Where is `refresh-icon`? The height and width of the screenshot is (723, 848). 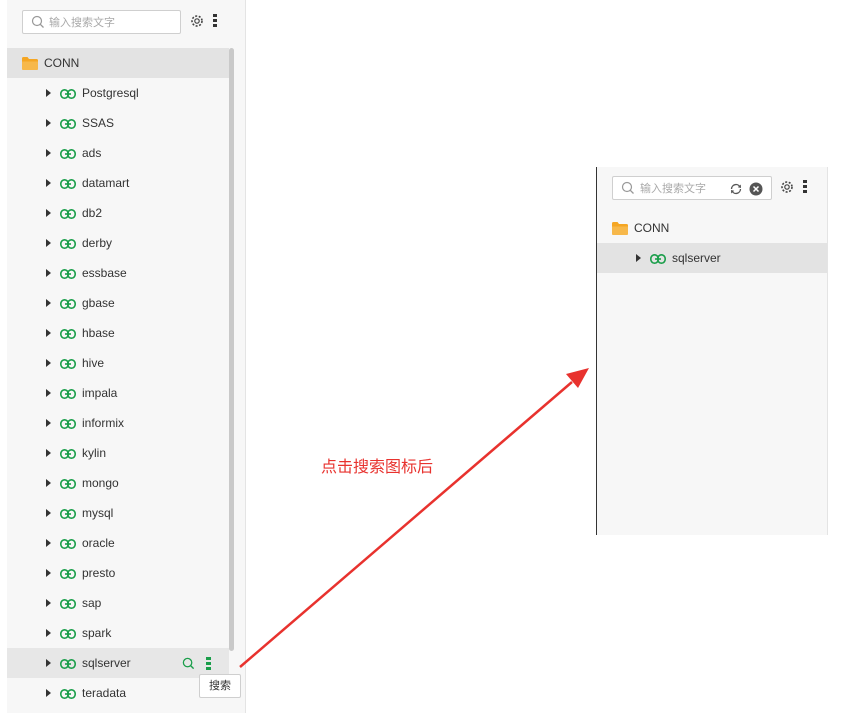 refresh-icon is located at coordinates (736, 190).